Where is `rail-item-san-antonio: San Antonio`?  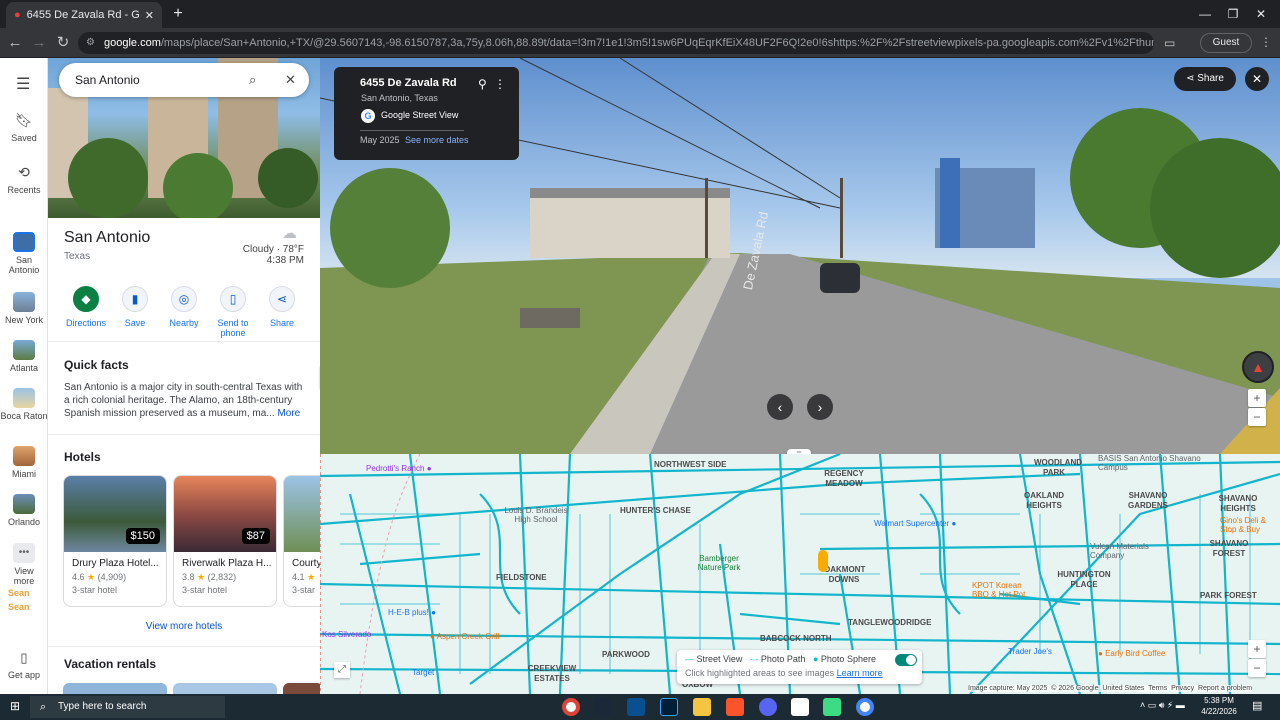
rail-item-san-antonio: San Antonio is located at coordinates (24, 253).